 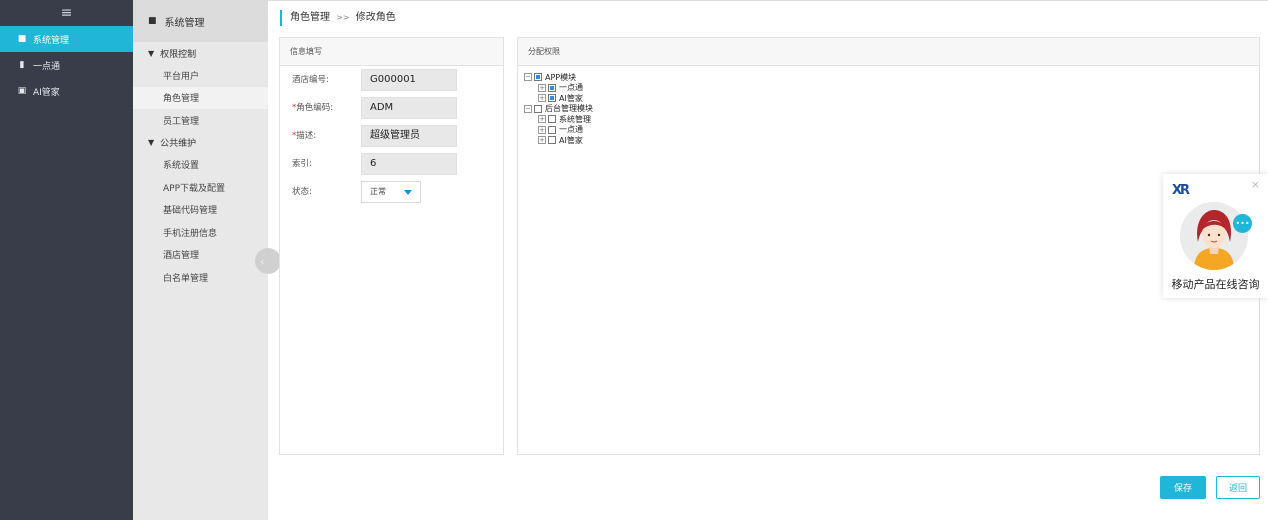 I want to click on role-code-input: ADM, so click(x=409, y=108).